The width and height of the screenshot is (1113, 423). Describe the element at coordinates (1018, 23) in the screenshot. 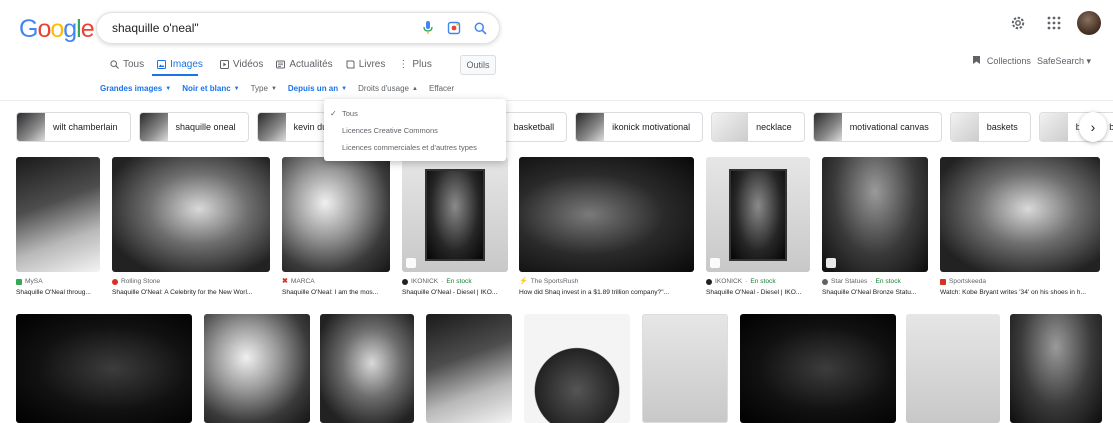

I see `settings-gear-icon` at that location.